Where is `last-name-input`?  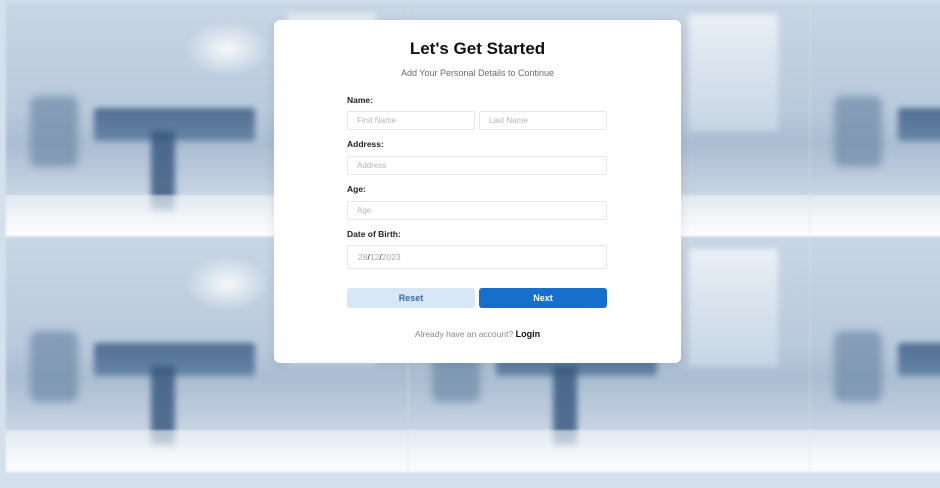 last-name-input is located at coordinates (543, 120).